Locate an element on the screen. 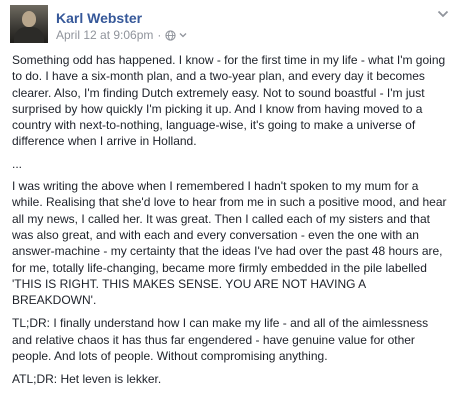 The width and height of the screenshot is (459, 416). post-meta: April 12 at 9:06pm · is located at coordinates (121, 35).